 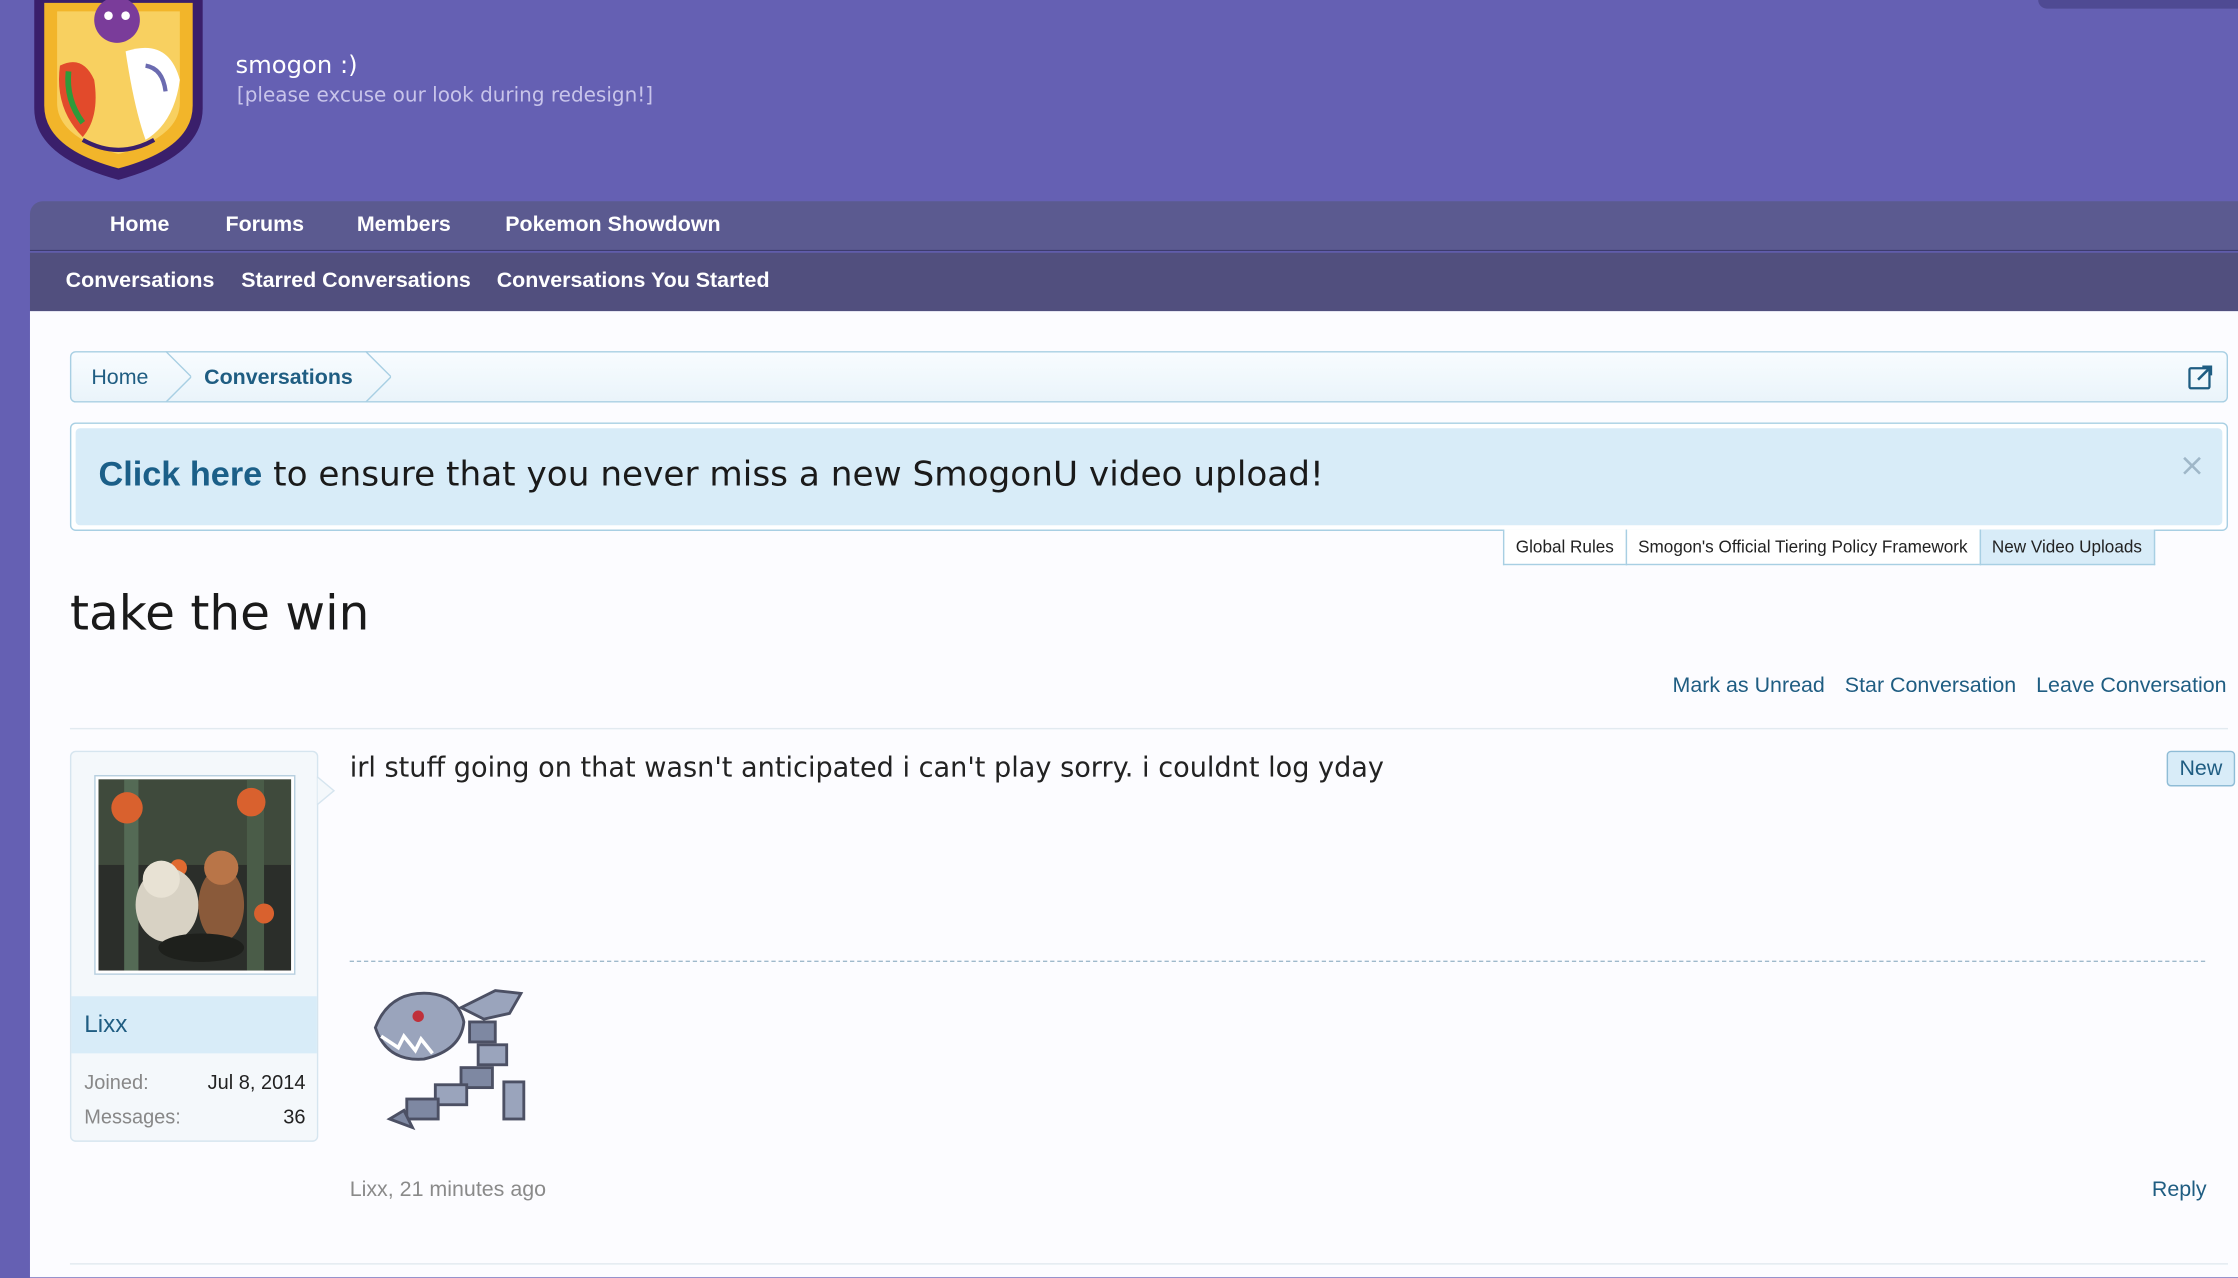 I want to click on username-link: Lixx, so click(x=105, y=1025).